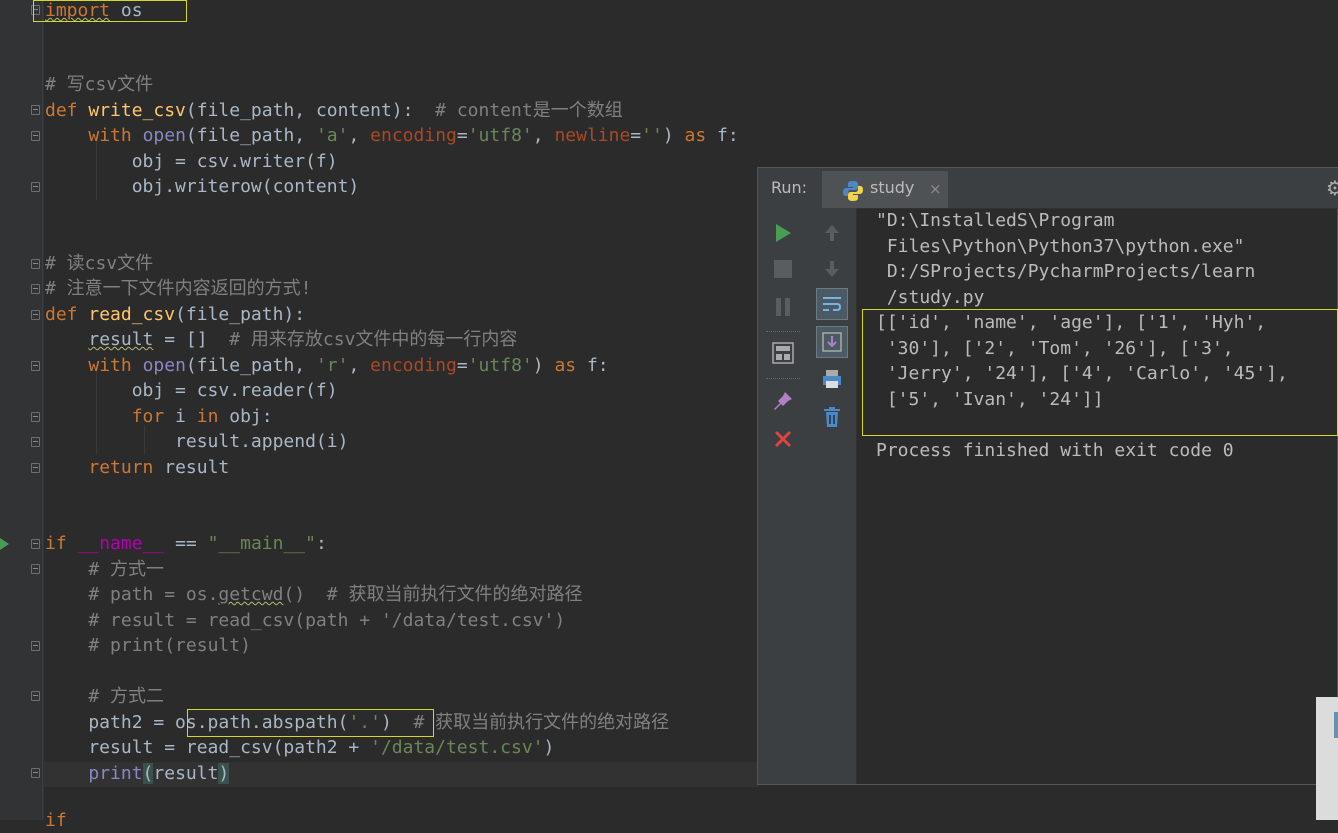 The image size is (1338, 833). I want to click on code-line-comment-write: # 写csv文件, so click(99, 84).